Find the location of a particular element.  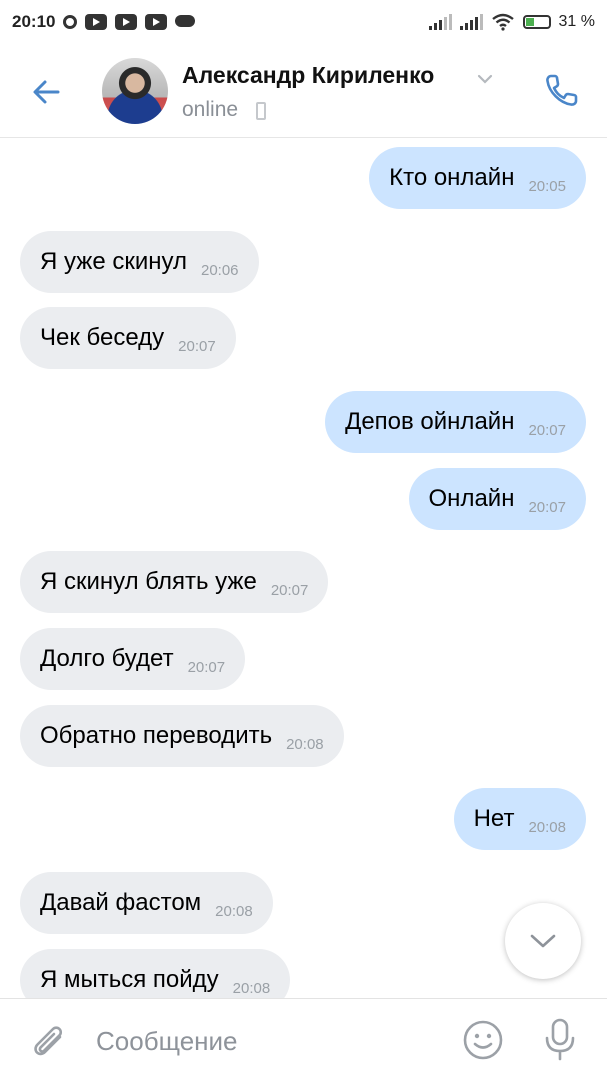

status-bar: 20:10 31 % is located at coordinates (303, 22).